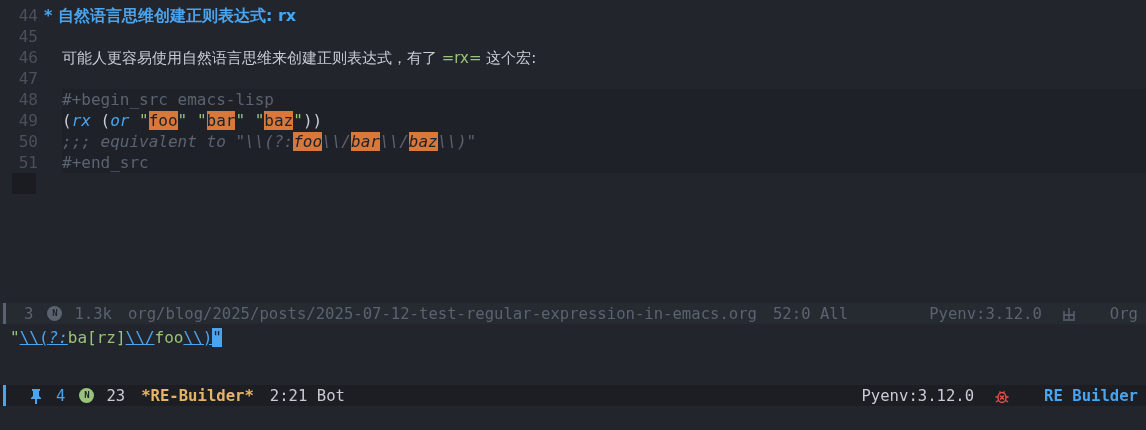 The height and width of the screenshot is (430, 1146). I want to click on cursor-position: 52:0 All, so click(810, 313).